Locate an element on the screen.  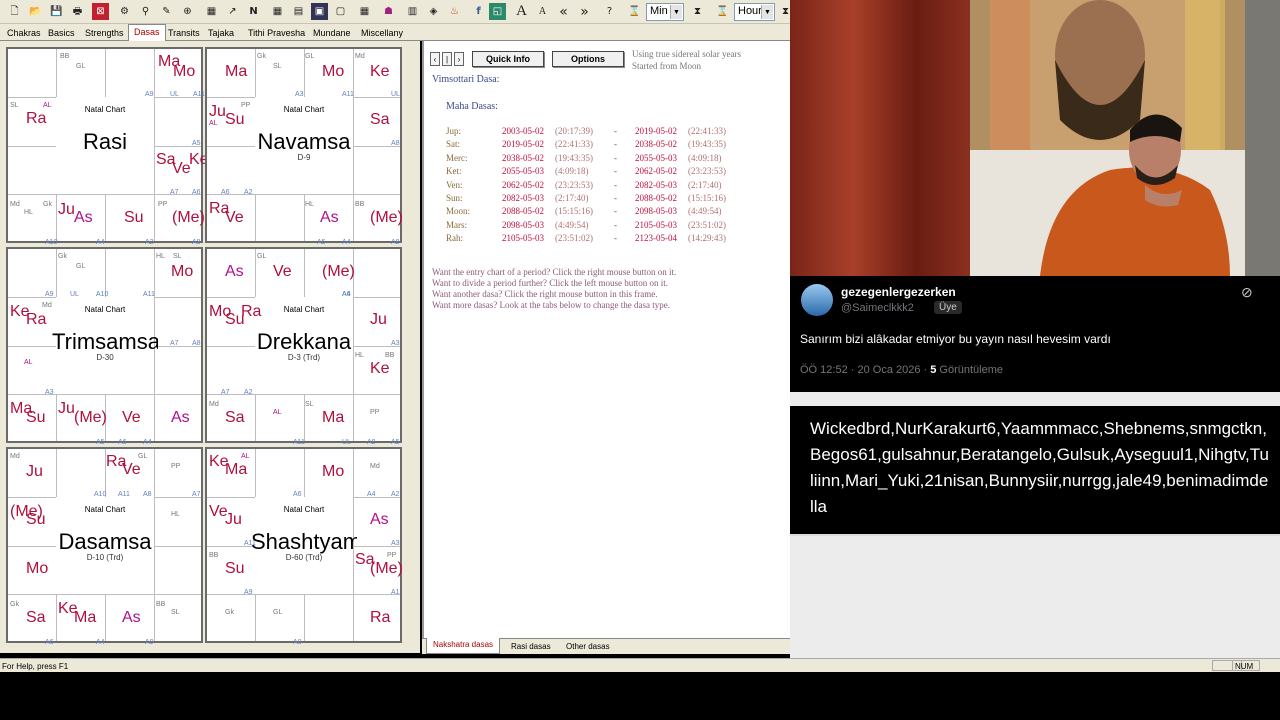
tab-mundane: Mundane is located at coordinates (332, 33).